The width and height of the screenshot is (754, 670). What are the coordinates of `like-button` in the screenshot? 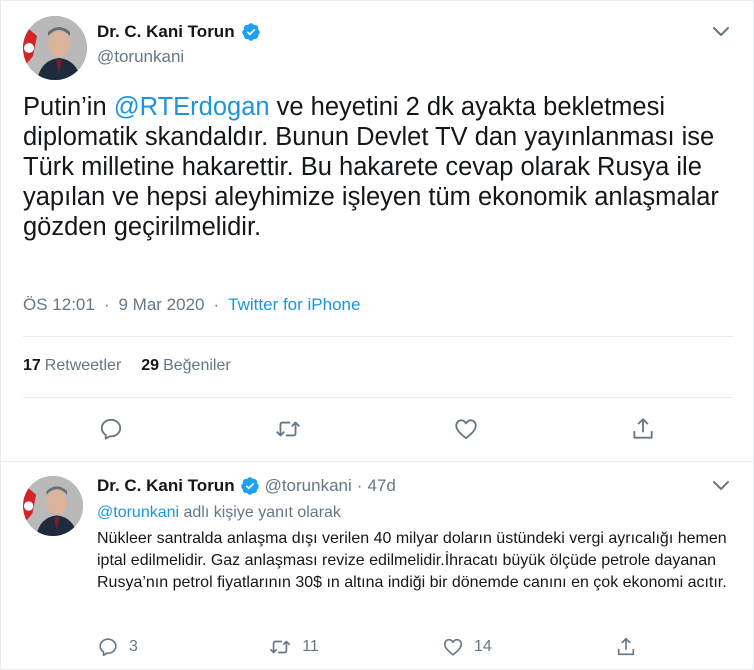 It's located at (466, 429).